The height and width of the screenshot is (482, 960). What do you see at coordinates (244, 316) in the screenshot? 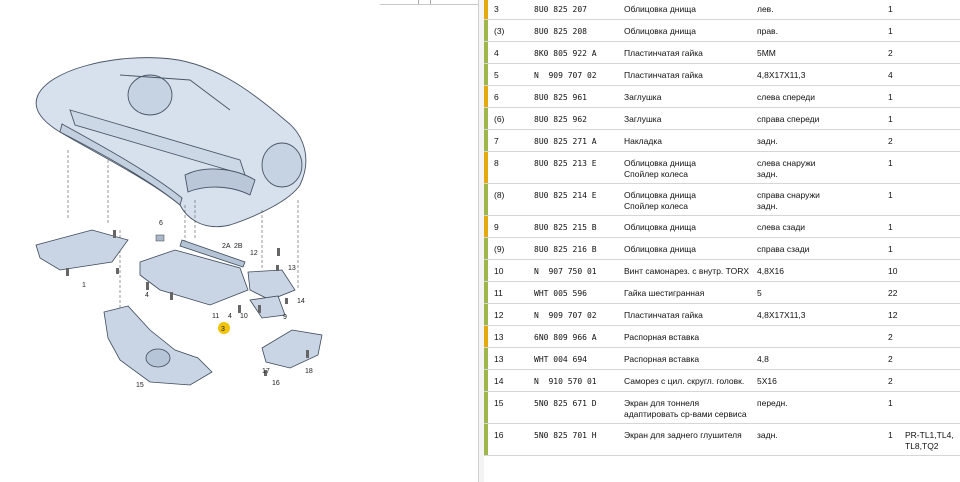
I see `callout-10: 10` at bounding box center [244, 316].